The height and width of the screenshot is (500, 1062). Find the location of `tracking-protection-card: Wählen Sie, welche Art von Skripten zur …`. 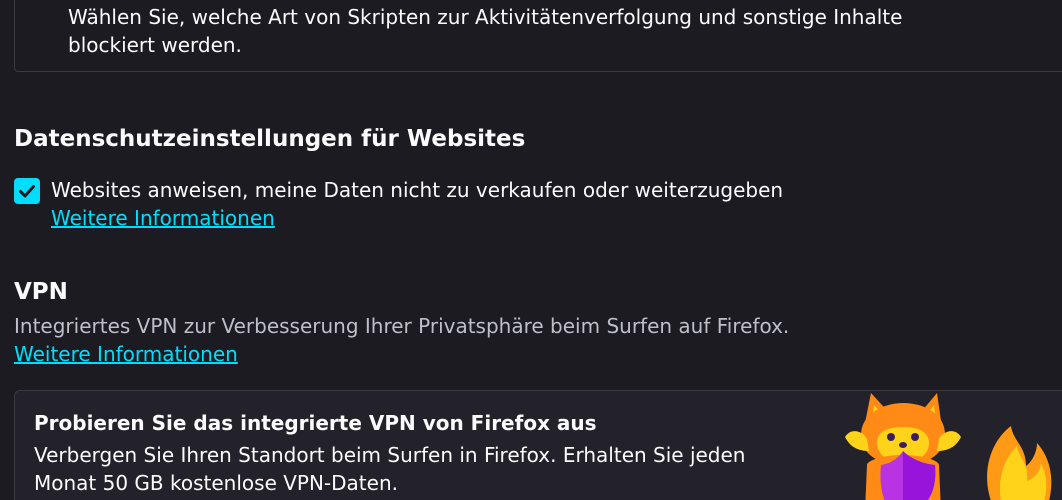

tracking-protection-card: Wählen Sie, welche Art von Skripten zur … is located at coordinates (538, 36).